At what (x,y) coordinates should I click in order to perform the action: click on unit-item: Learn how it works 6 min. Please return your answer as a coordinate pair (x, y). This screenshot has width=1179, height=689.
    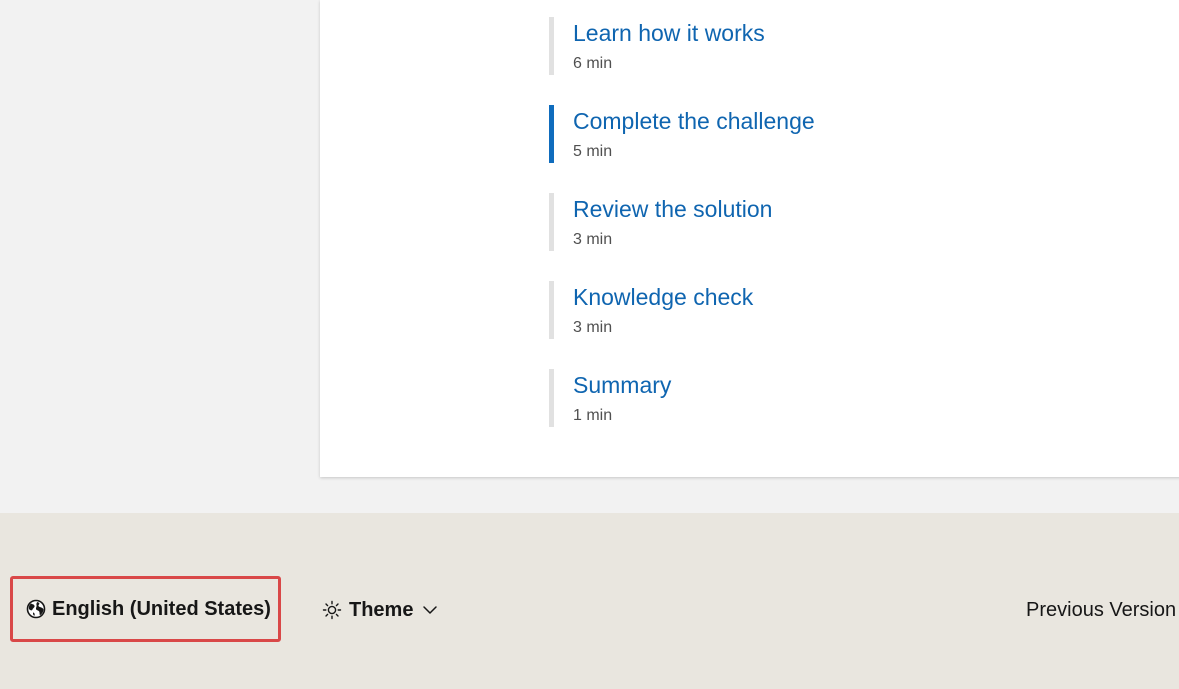
    Looking at the image, I should click on (682, 46).